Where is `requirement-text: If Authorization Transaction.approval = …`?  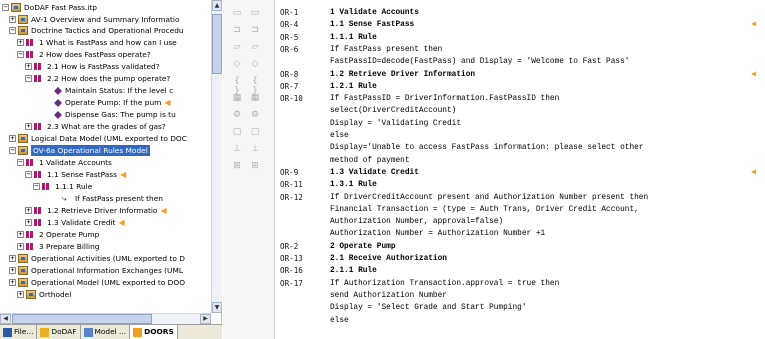 requirement-text: If Authorization Transaction.approval = … is located at coordinates (545, 284).